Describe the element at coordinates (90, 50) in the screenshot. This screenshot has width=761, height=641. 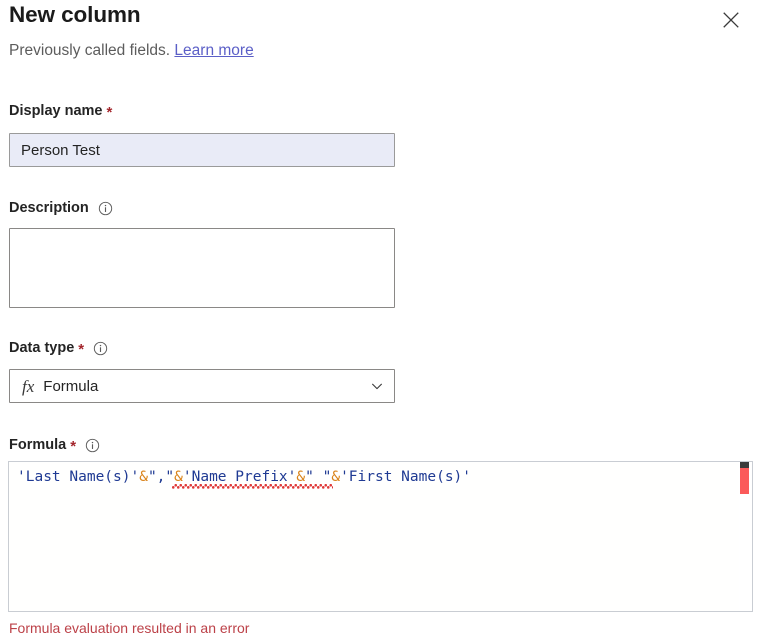
I see `panel-subtitle-text: Previously called fields.` at that location.